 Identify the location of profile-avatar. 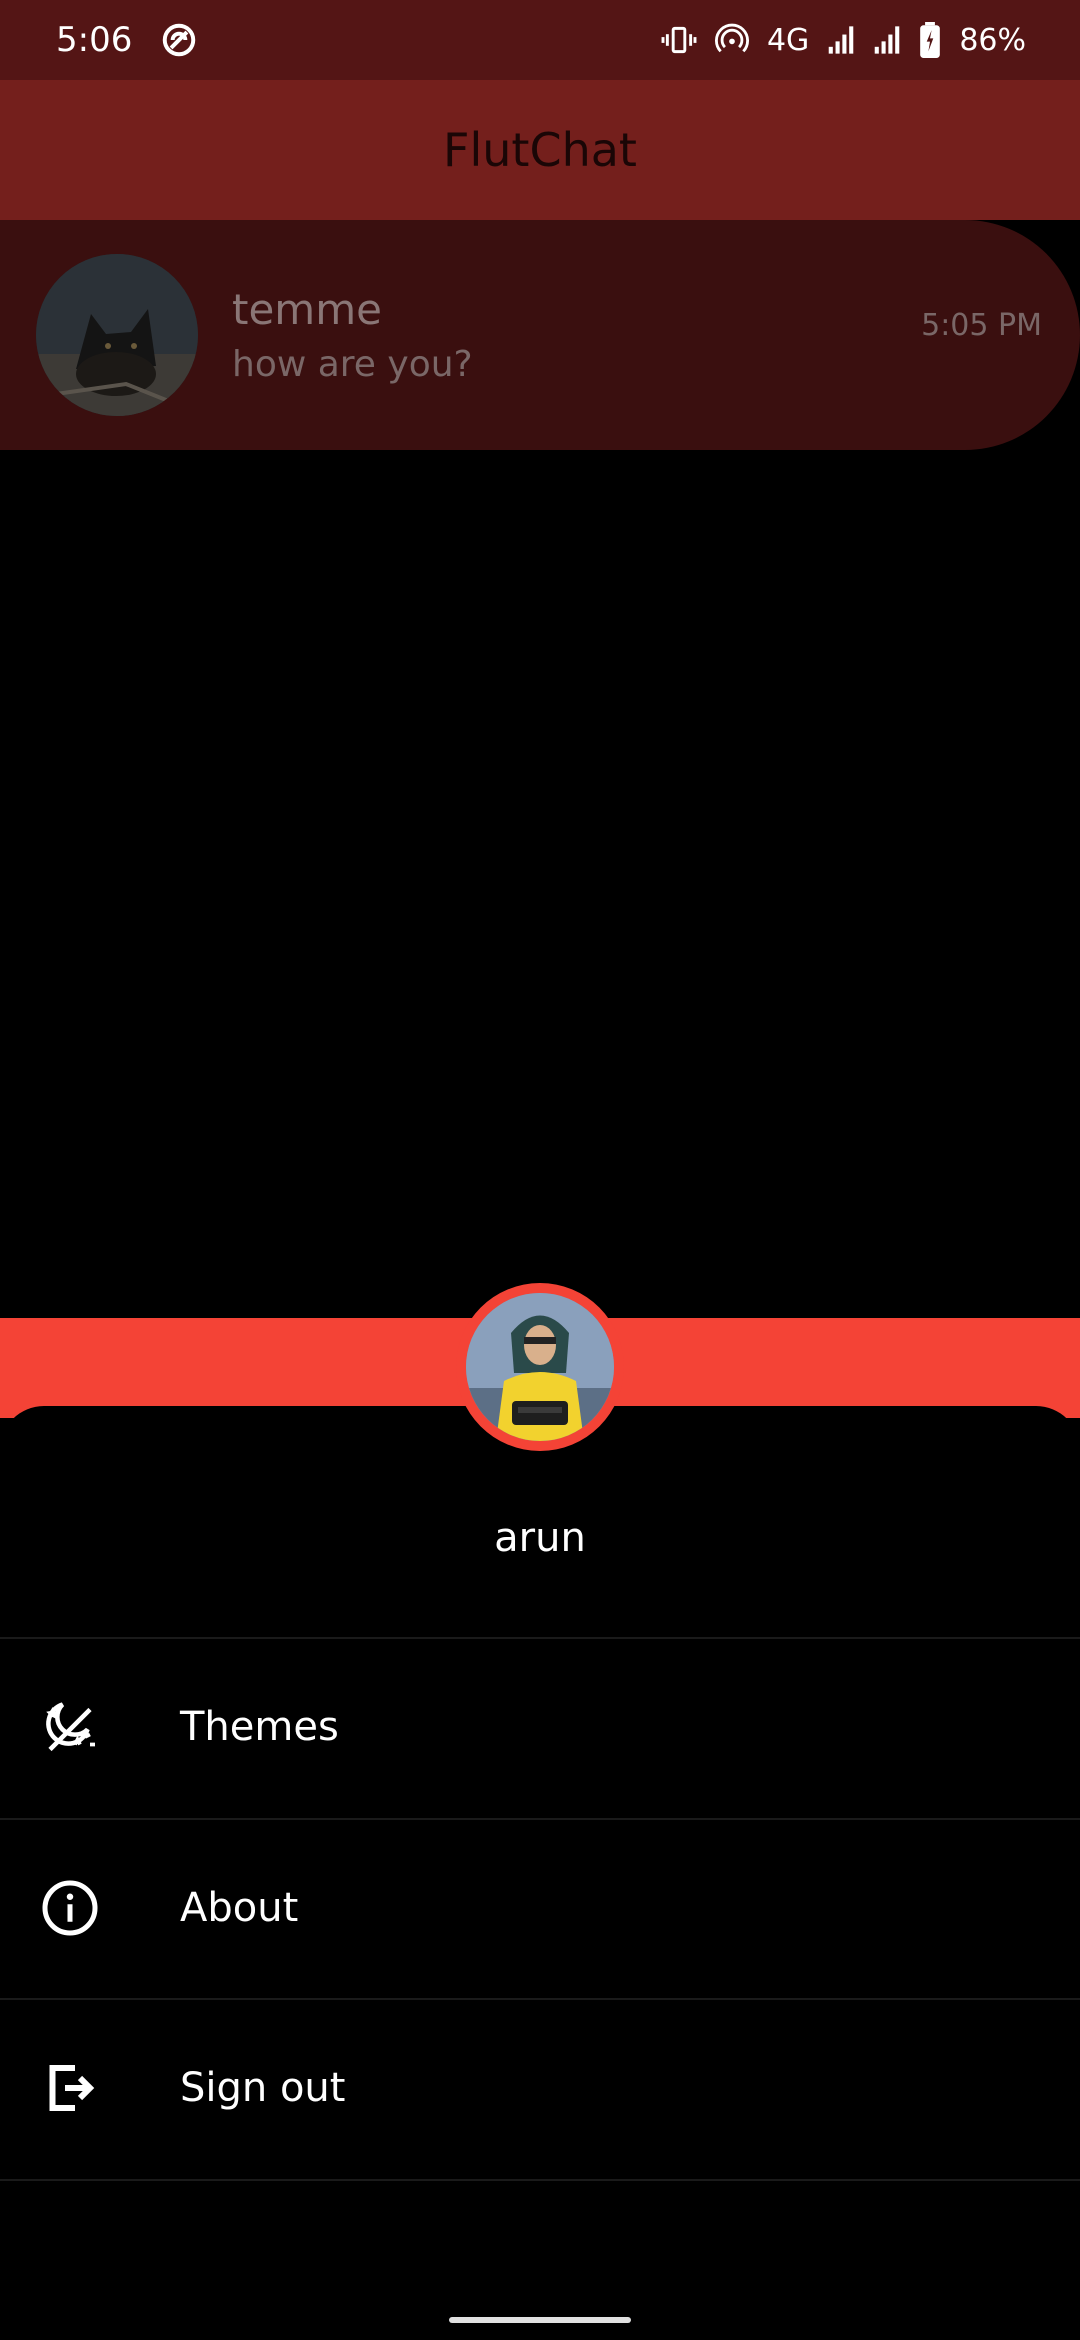
(540, 1367).